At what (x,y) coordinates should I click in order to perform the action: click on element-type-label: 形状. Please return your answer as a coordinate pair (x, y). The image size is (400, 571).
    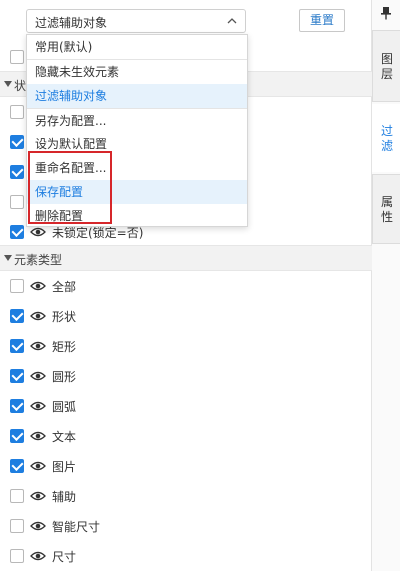
    Looking at the image, I should click on (64, 317).